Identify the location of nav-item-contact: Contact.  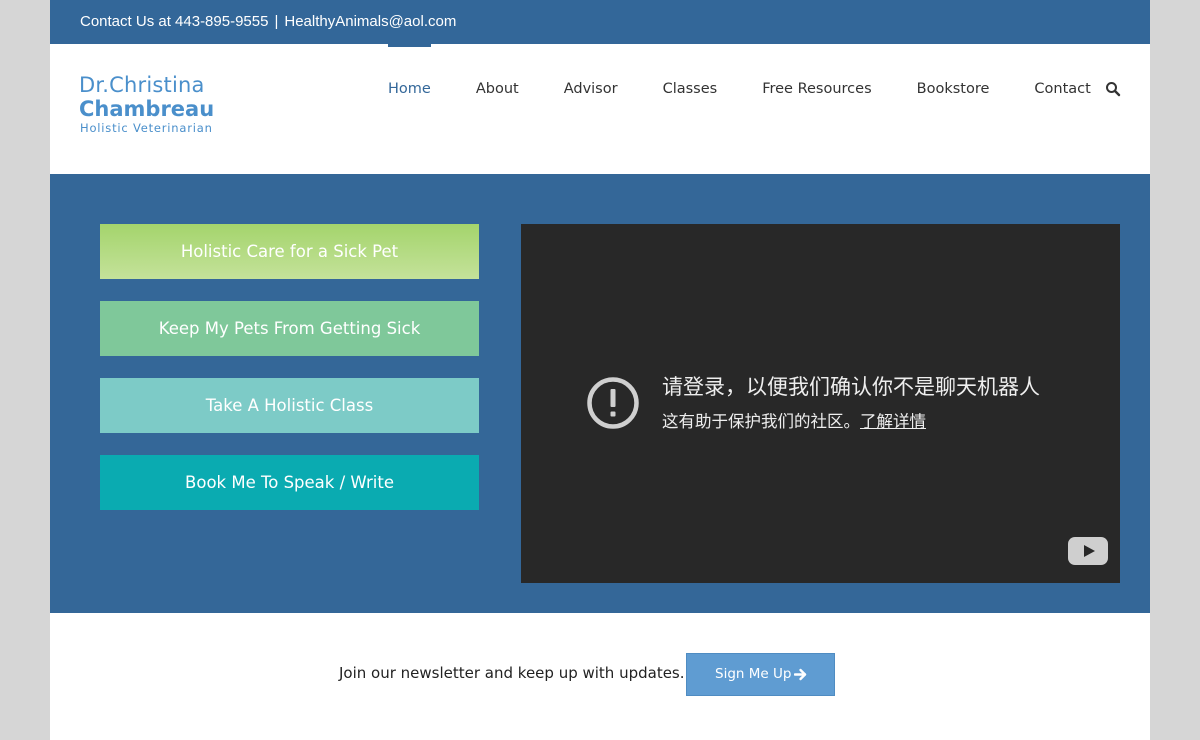
(1062, 89).